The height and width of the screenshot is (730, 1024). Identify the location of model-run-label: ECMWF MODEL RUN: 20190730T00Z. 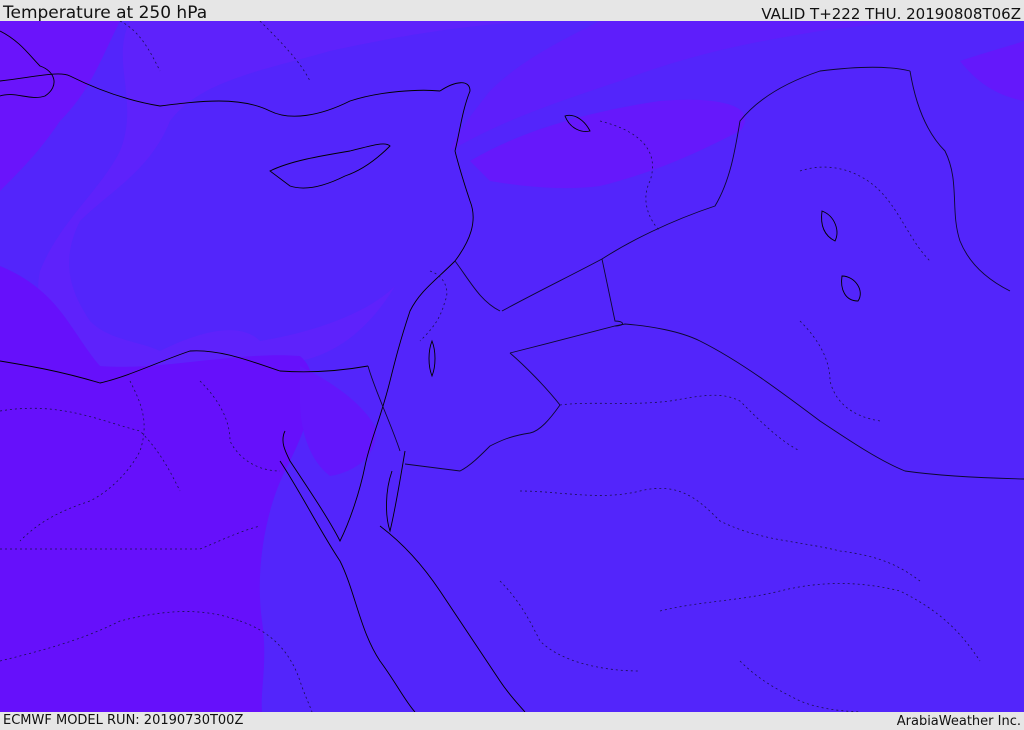
(123, 720).